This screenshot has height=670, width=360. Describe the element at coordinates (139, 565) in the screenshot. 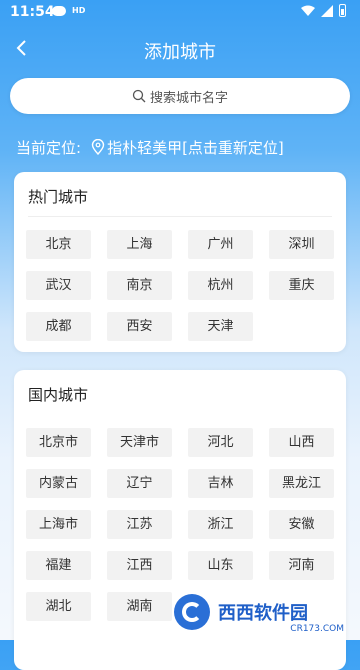

I see `city-chip: 江西` at that location.